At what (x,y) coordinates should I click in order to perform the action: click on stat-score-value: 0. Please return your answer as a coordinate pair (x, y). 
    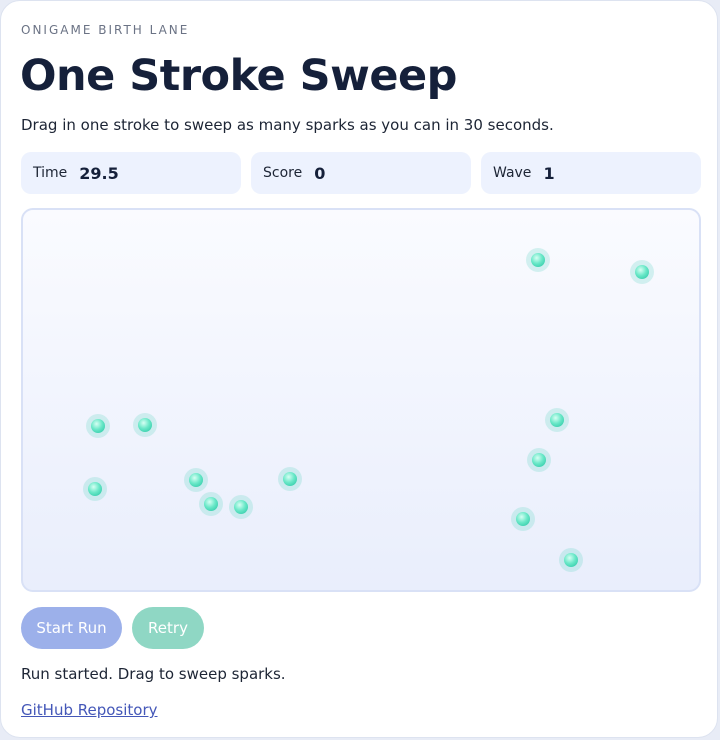
    Looking at the image, I should click on (320, 173).